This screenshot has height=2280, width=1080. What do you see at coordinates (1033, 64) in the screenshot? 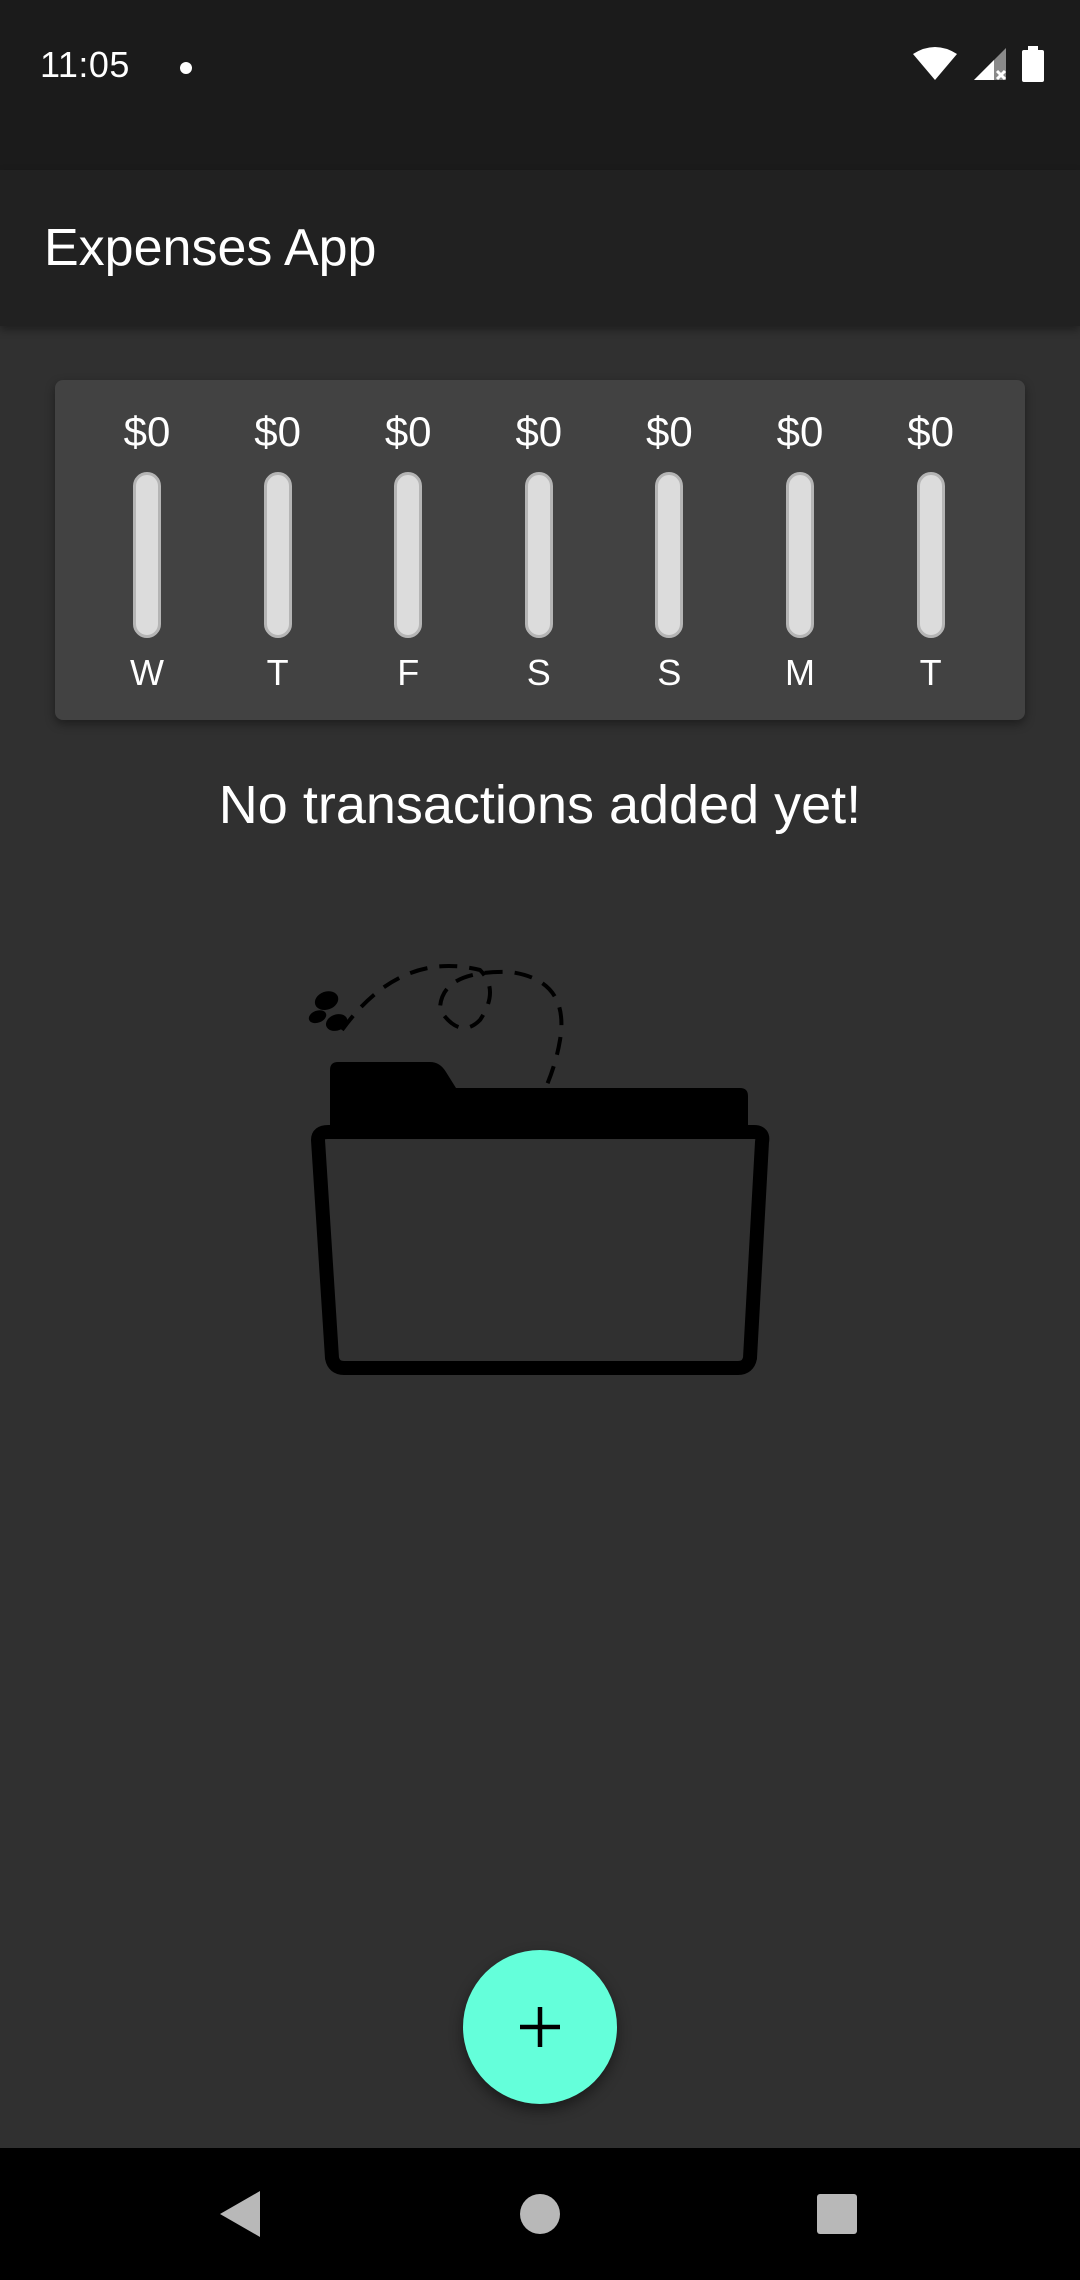
I see `battery-icon` at bounding box center [1033, 64].